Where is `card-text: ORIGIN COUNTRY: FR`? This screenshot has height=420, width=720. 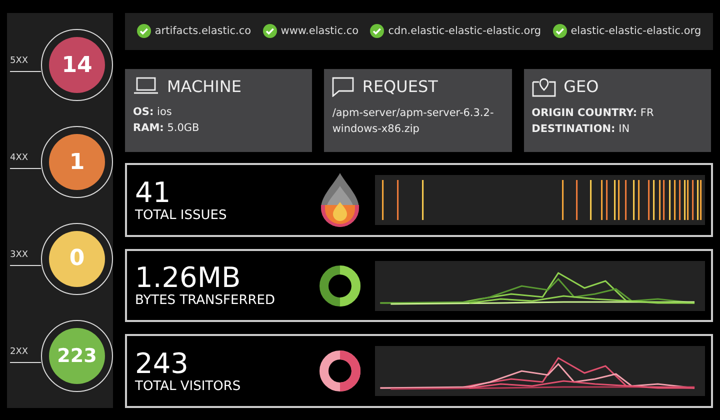 card-text: ORIGIN COUNTRY: FR is located at coordinates (593, 113).